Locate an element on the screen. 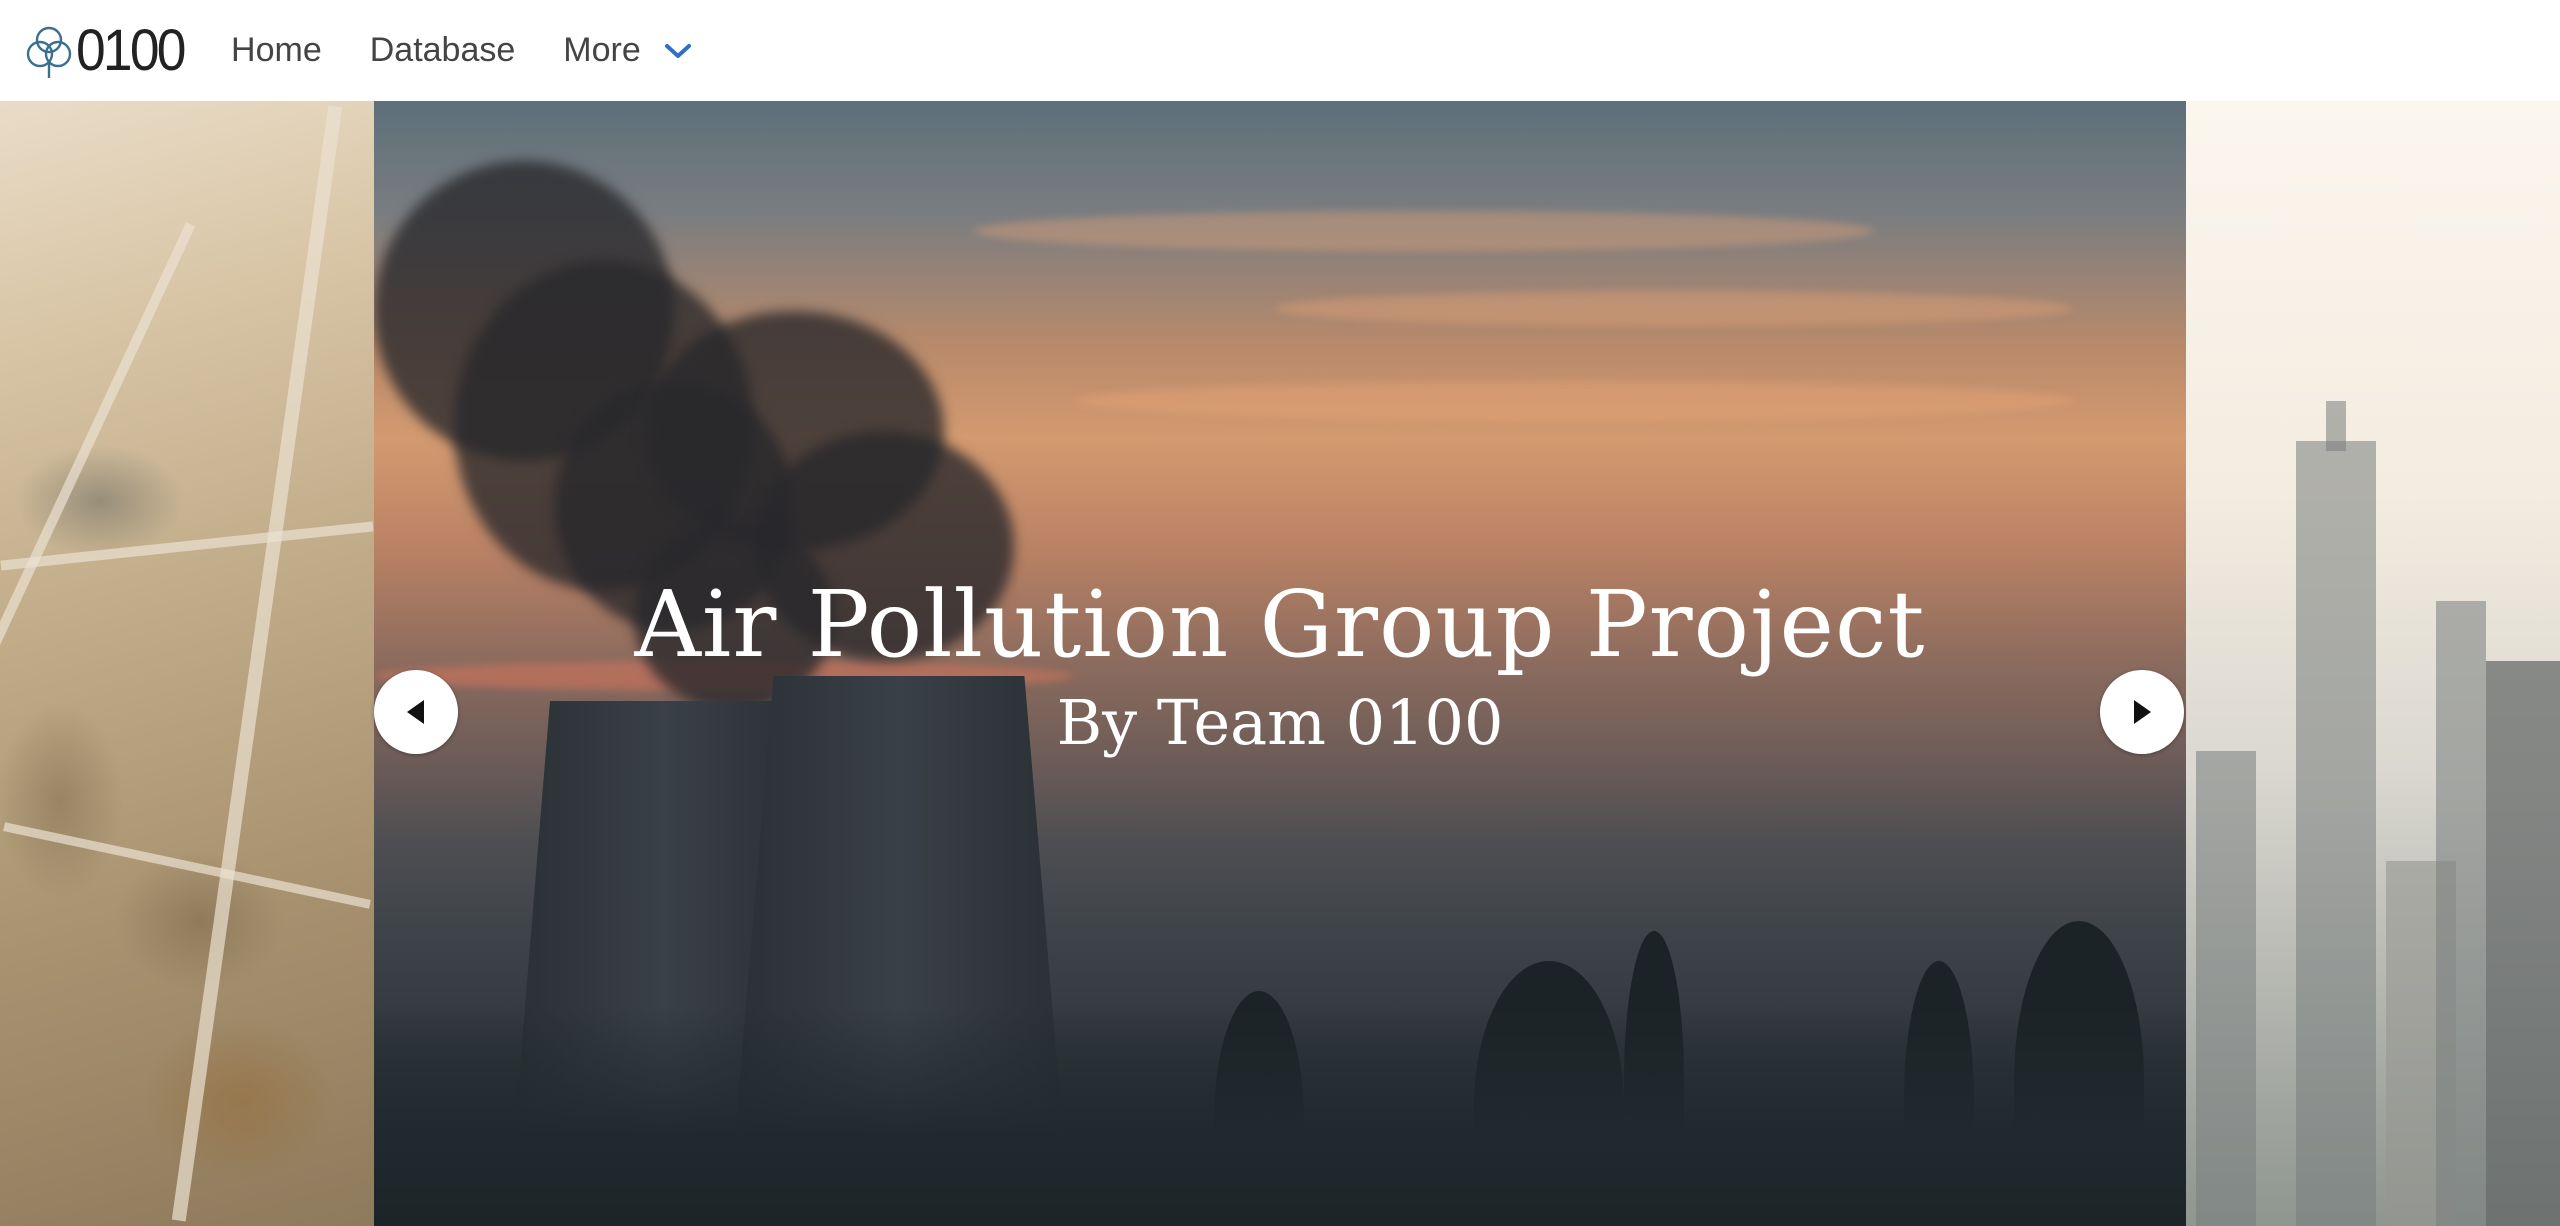 Image resolution: width=2560 pixels, height=1226 pixels. brand: 0100 is located at coordinates (107, 50).